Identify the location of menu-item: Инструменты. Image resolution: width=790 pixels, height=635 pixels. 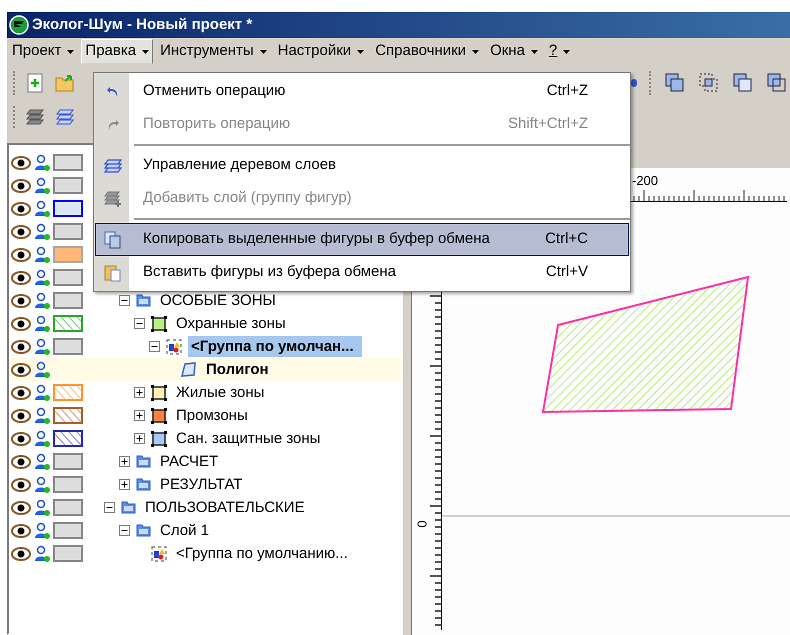
(213, 51).